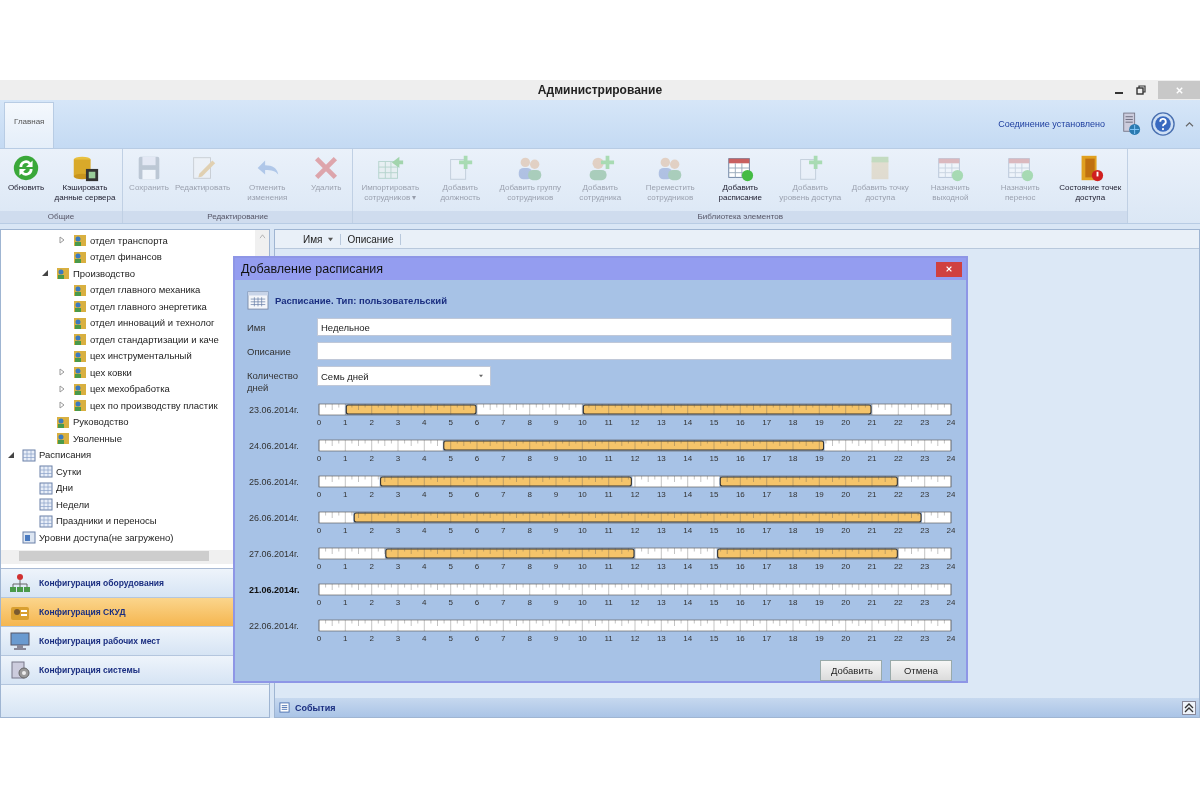  Describe the element at coordinates (582, 602) in the screenshot. I see `hour-label: 10` at that location.